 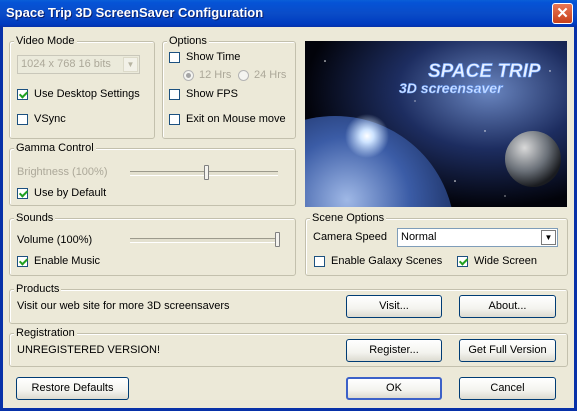 I want to click on registration-status: UNREGISTERED VERSION!, so click(x=89, y=350).